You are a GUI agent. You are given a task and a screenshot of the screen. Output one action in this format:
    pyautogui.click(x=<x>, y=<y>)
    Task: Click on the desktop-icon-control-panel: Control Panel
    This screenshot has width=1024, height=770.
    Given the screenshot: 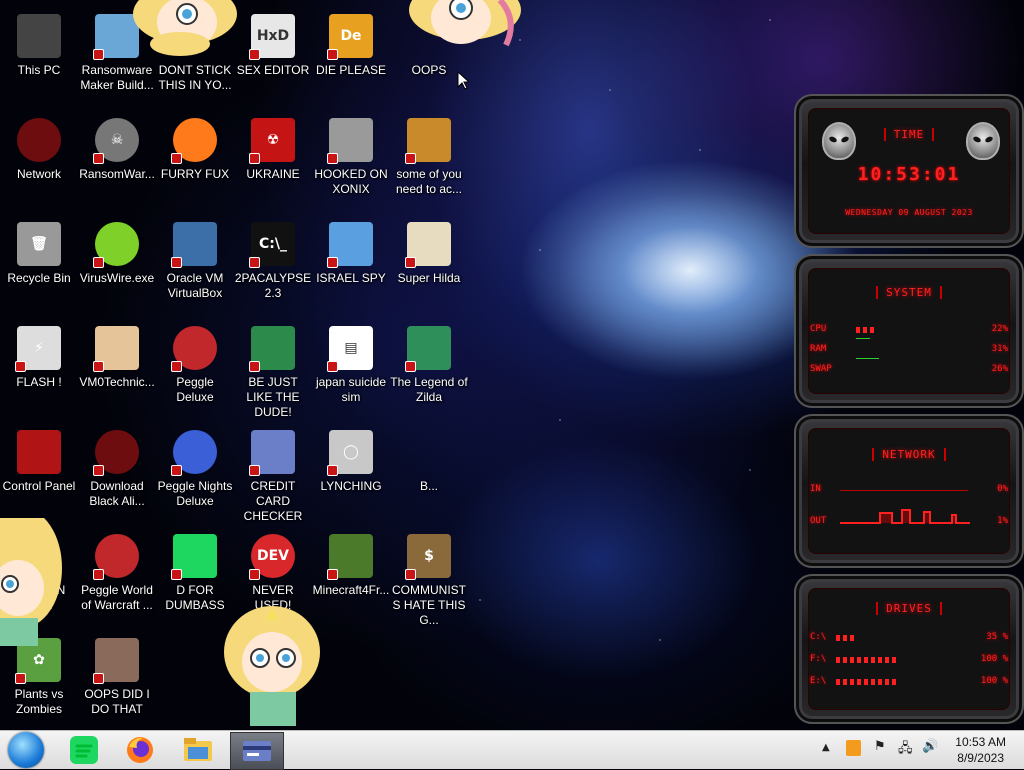 What is the action you would take?
    pyautogui.click(x=39, y=474)
    